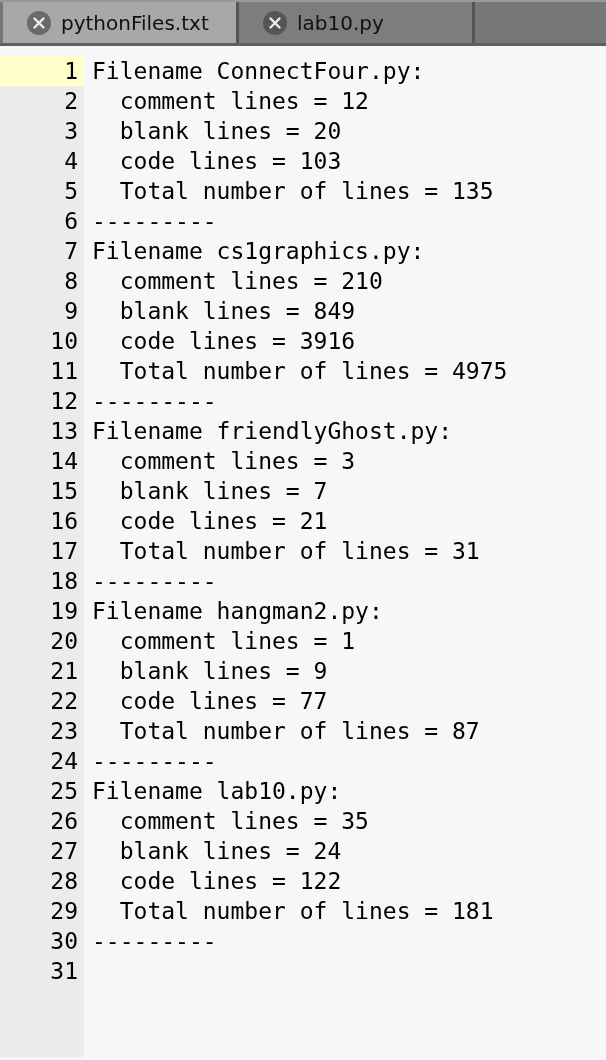 Image resolution: width=606 pixels, height=1060 pixels. I want to click on code-line: comment lines = 3, so click(237, 461).